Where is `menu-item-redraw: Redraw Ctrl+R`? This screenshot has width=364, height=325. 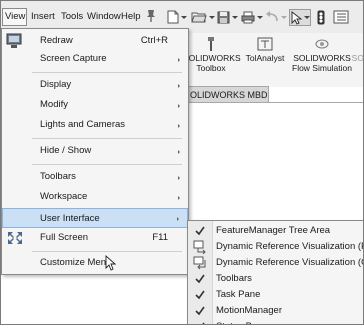
menu-item-redraw: Redraw Ctrl+R is located at coordinates (95, 41).